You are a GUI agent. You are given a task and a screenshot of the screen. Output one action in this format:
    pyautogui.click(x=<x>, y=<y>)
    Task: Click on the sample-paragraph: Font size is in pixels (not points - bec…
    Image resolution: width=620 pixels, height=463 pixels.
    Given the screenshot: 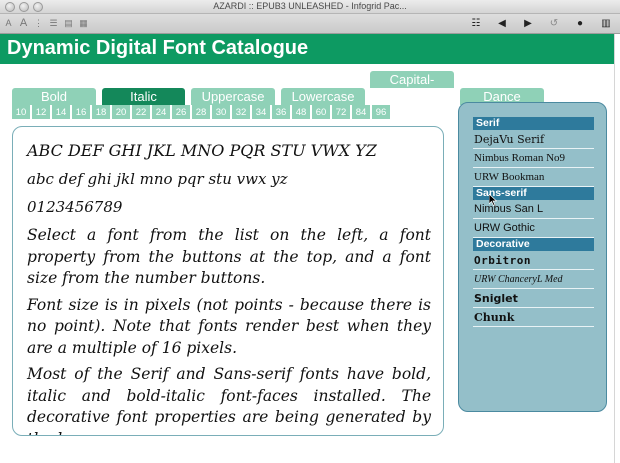 What is the action you would take?
    pyautogui.click(x=229, y=326)
    